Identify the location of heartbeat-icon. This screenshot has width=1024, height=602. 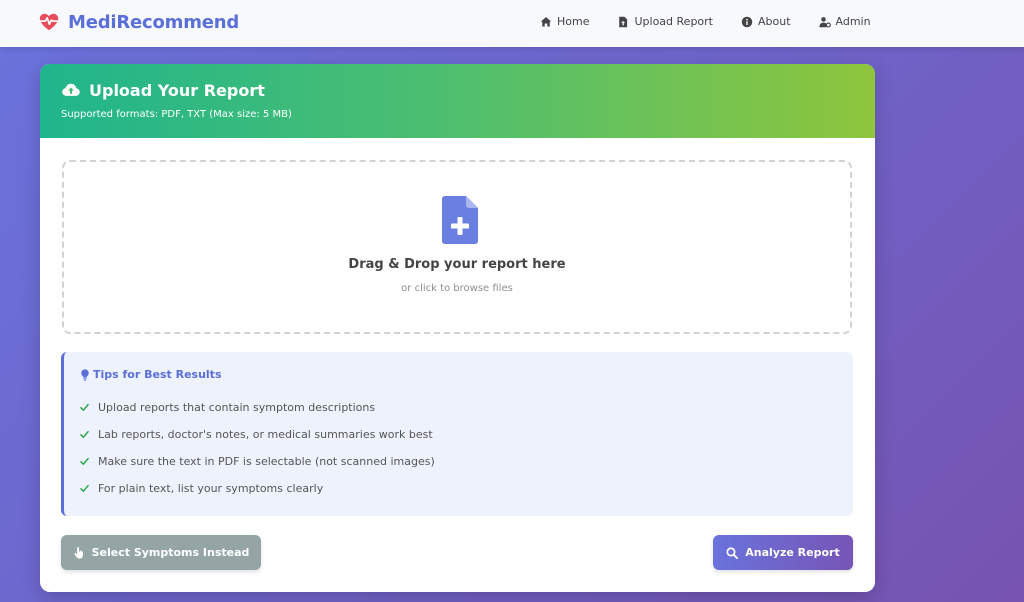
(49, 22).